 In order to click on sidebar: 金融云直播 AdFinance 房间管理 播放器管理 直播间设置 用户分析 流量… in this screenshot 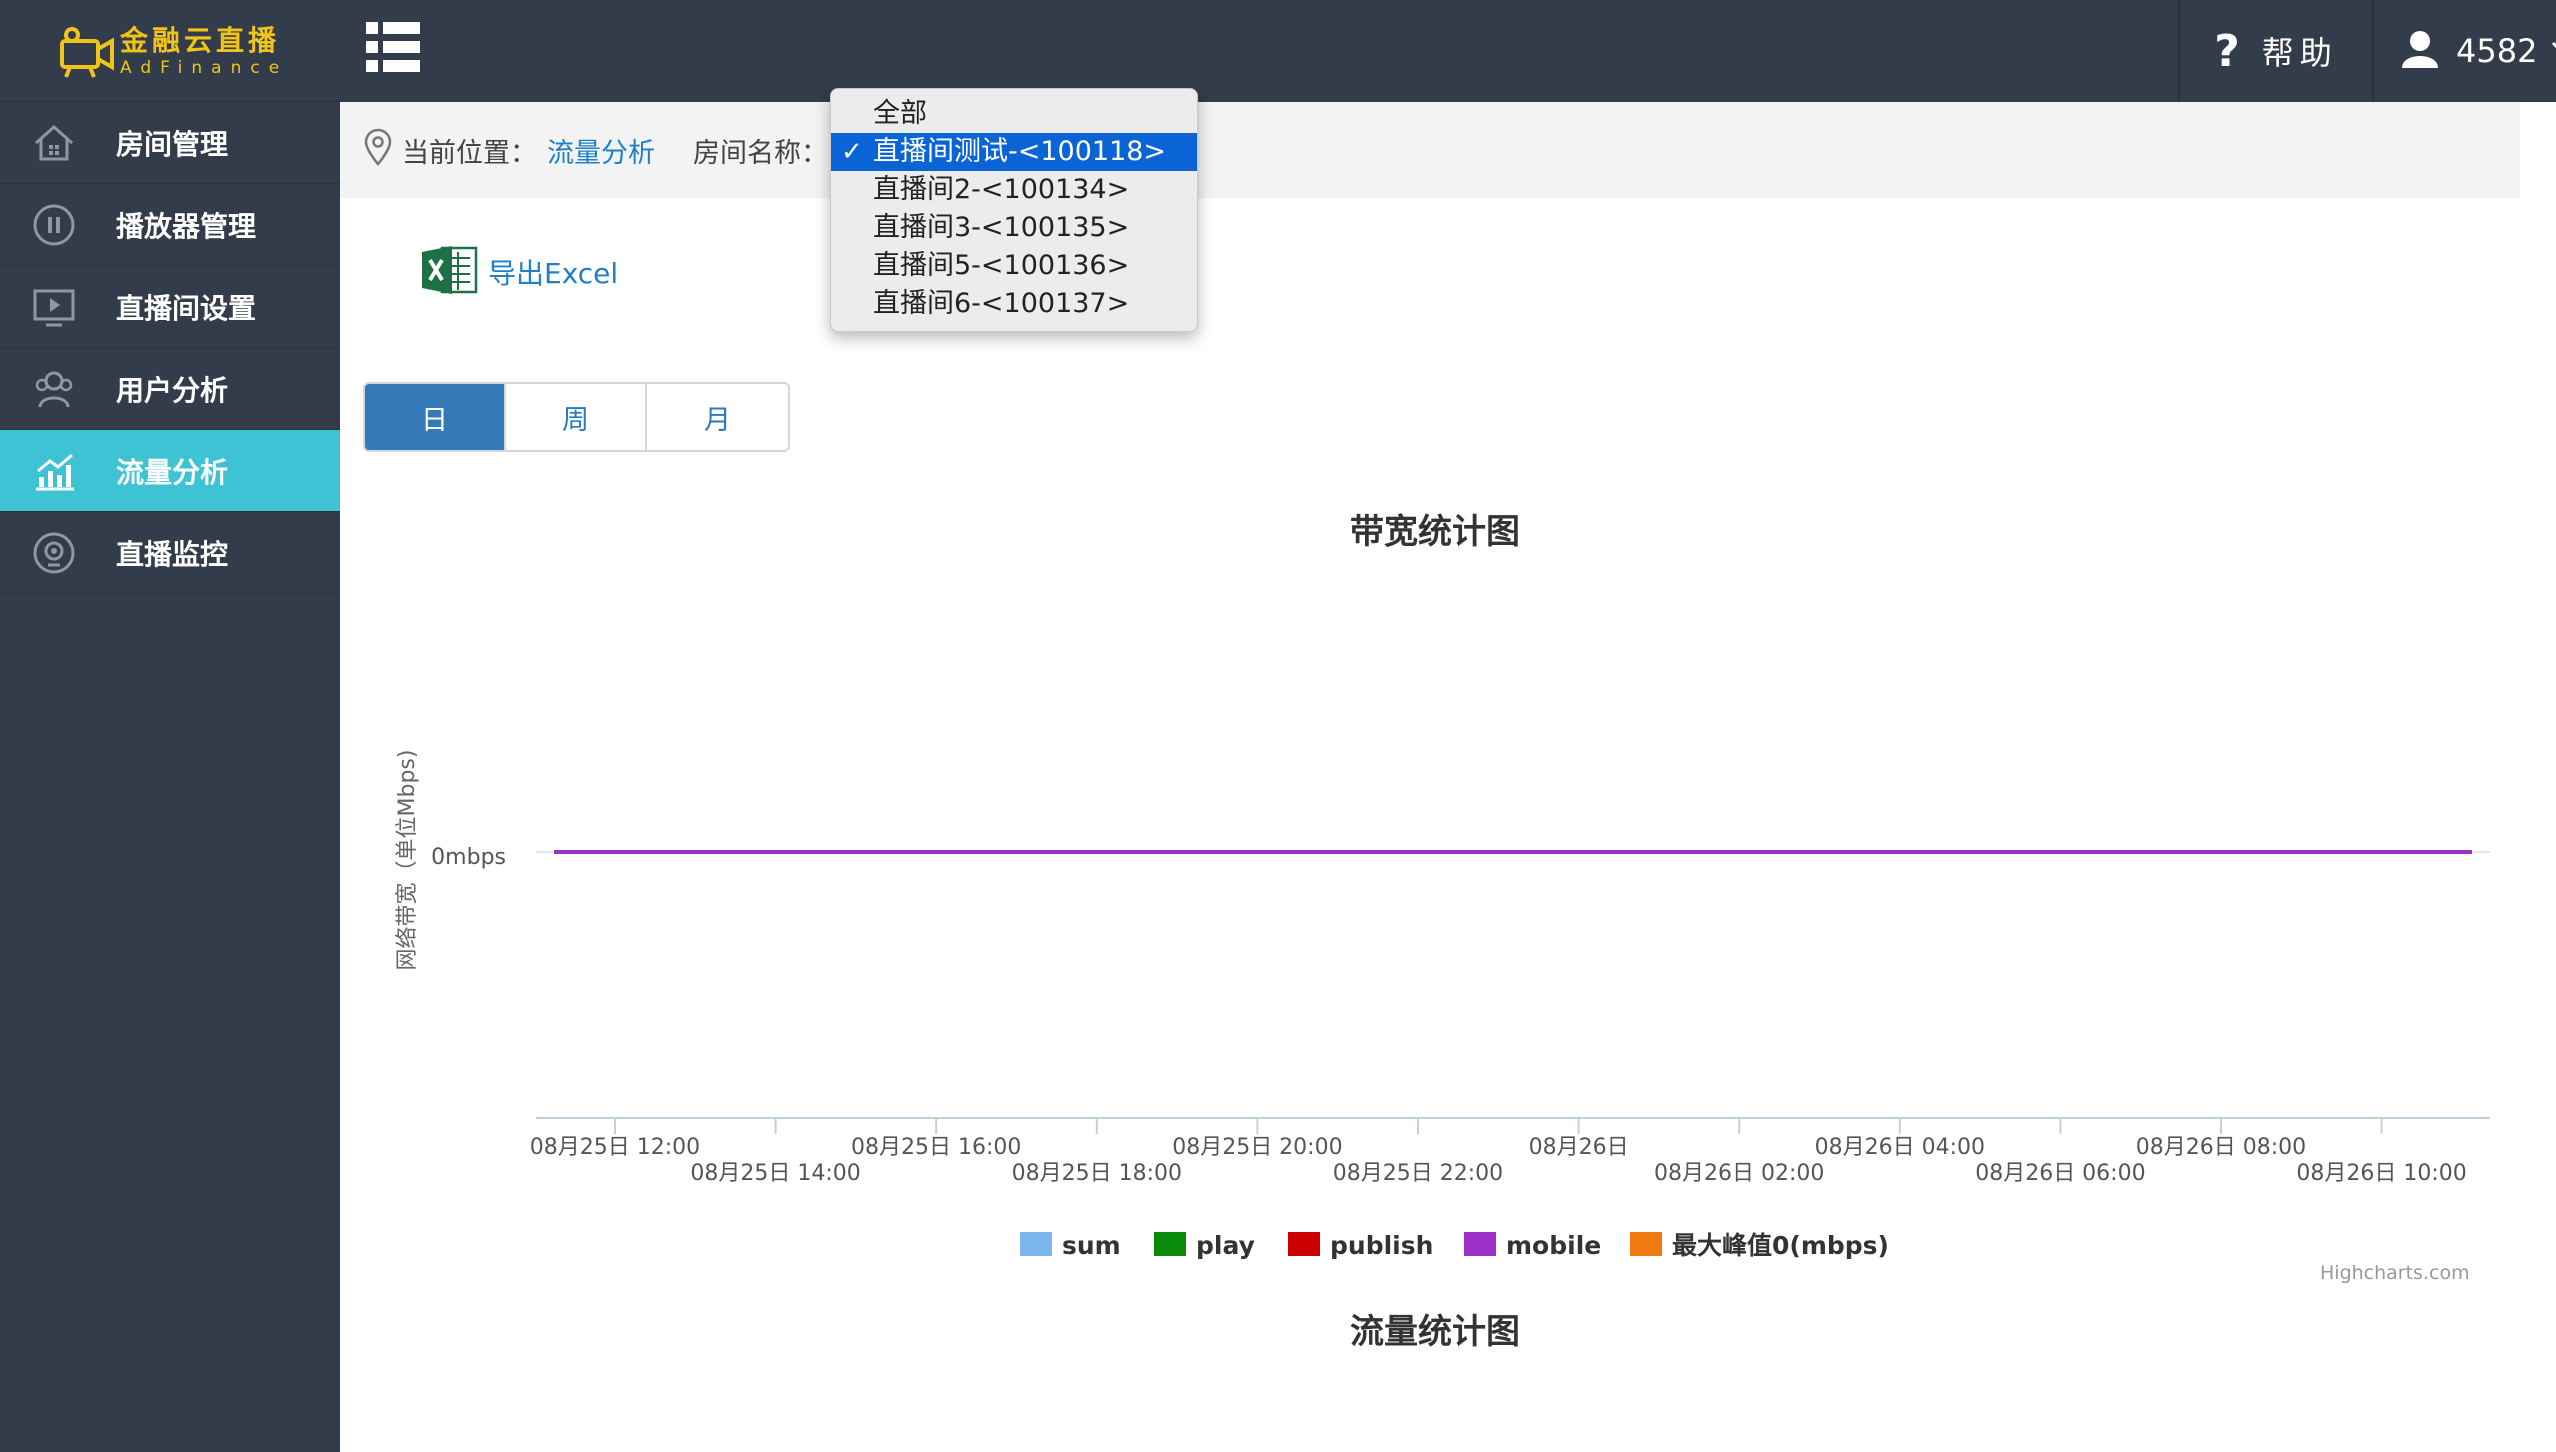, I will do `click(170, 726)`.